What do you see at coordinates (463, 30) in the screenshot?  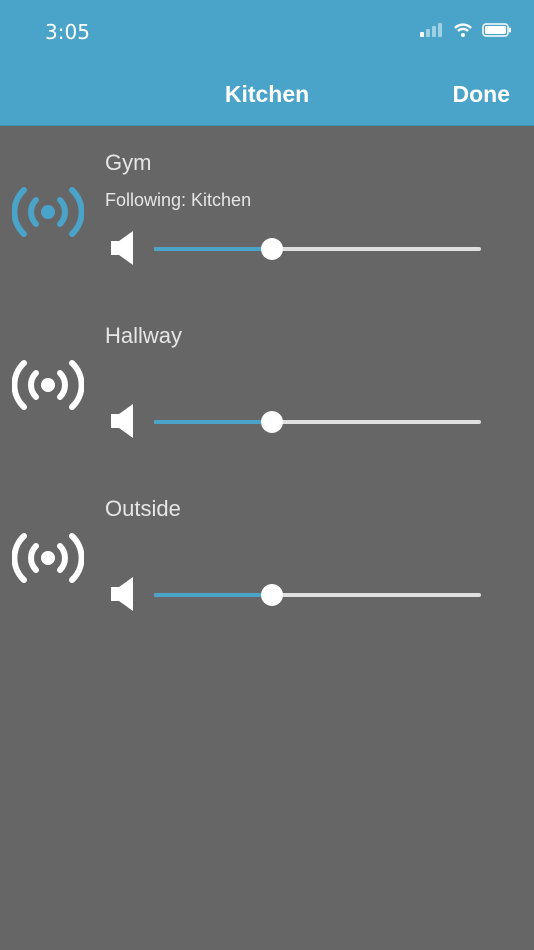 I see `wifi-icon` at bounding box center [463, 30].